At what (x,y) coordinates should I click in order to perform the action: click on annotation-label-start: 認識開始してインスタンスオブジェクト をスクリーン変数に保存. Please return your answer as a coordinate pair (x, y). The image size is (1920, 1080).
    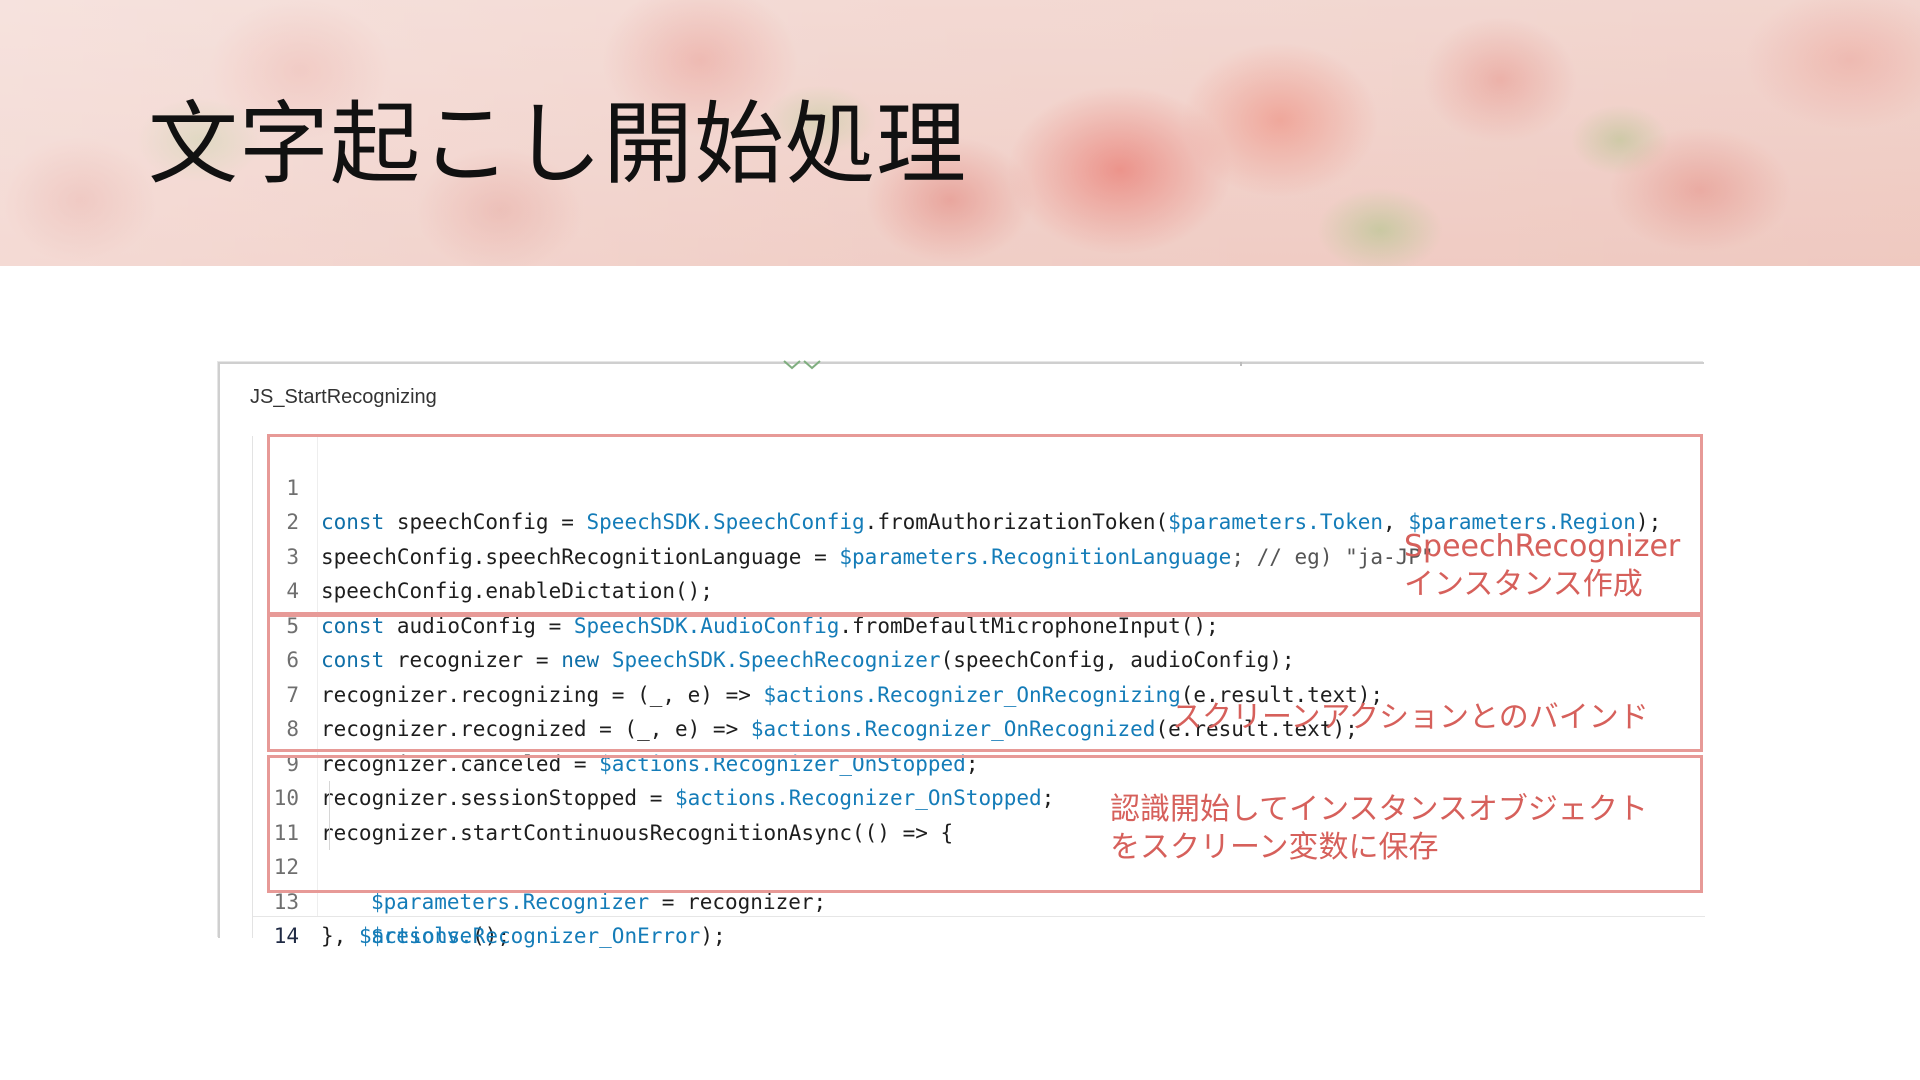
    Looking at the image, I should click on (1379, 828).